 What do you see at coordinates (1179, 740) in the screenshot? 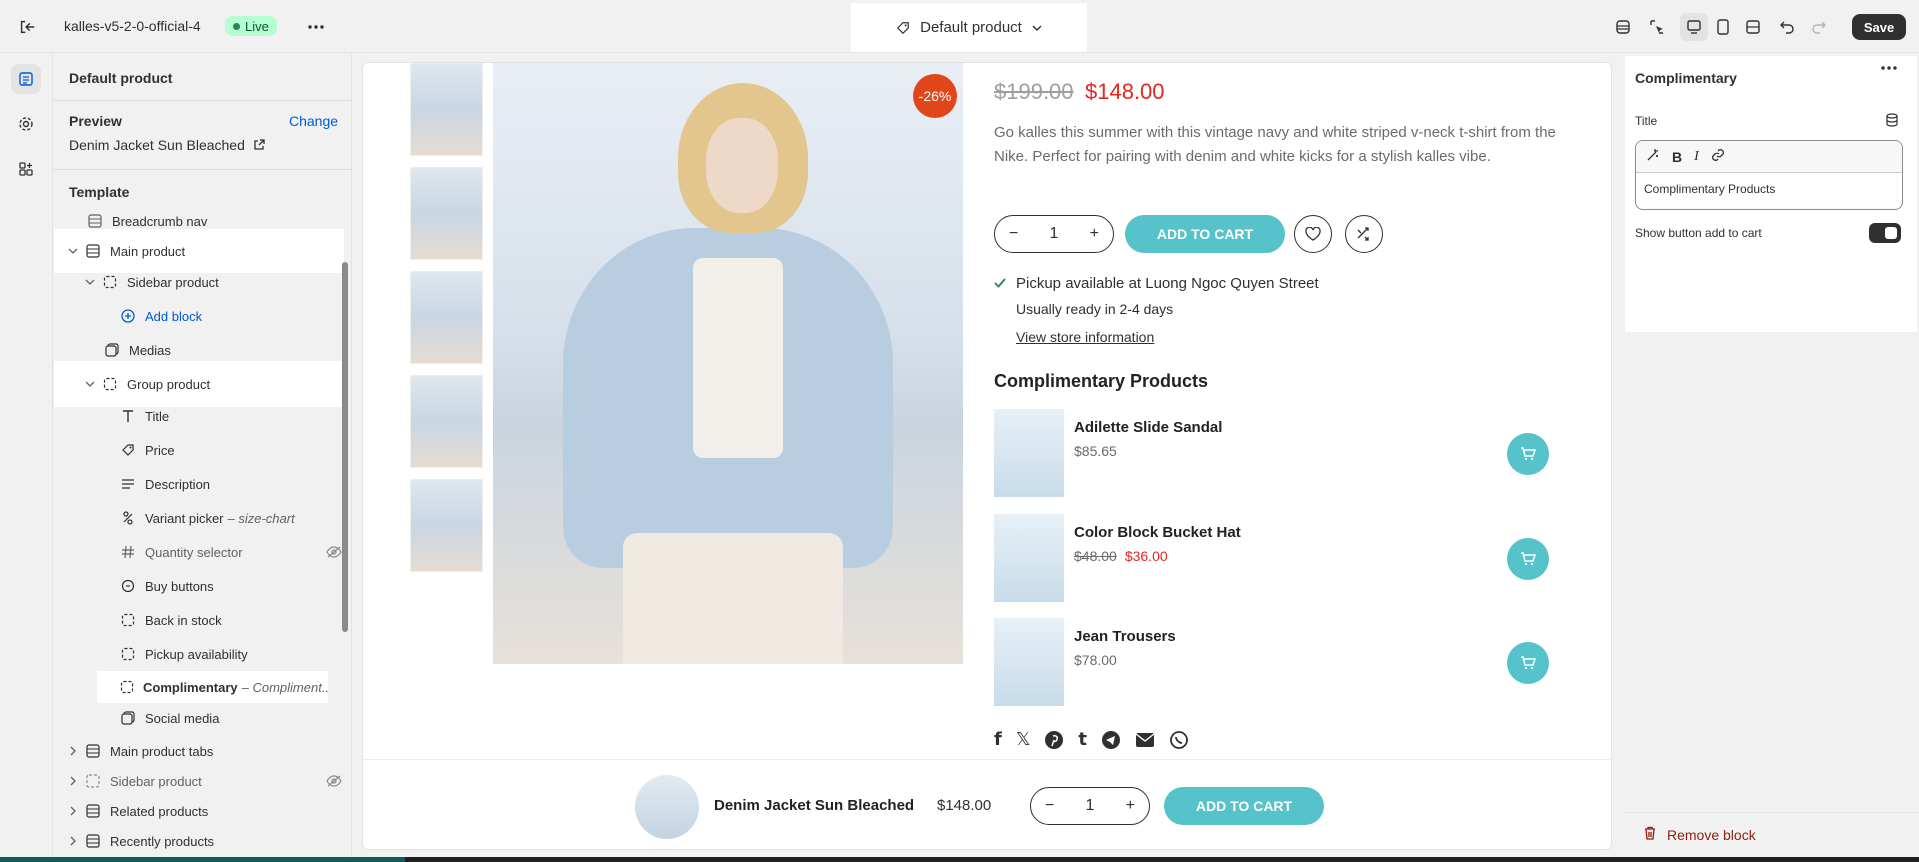
I see `whatsapp-icon` at bounding box center [1179, 740].